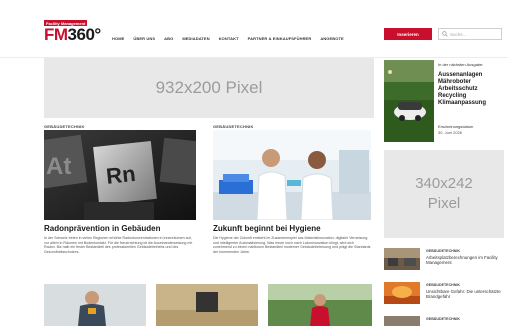 Image resolution: width=508 pixels, height=326 pixels. Describe the element at coordinates (102, 228) in the screenshot. I see `article-1-title: Radonprävention in Gebäuden` at that location.